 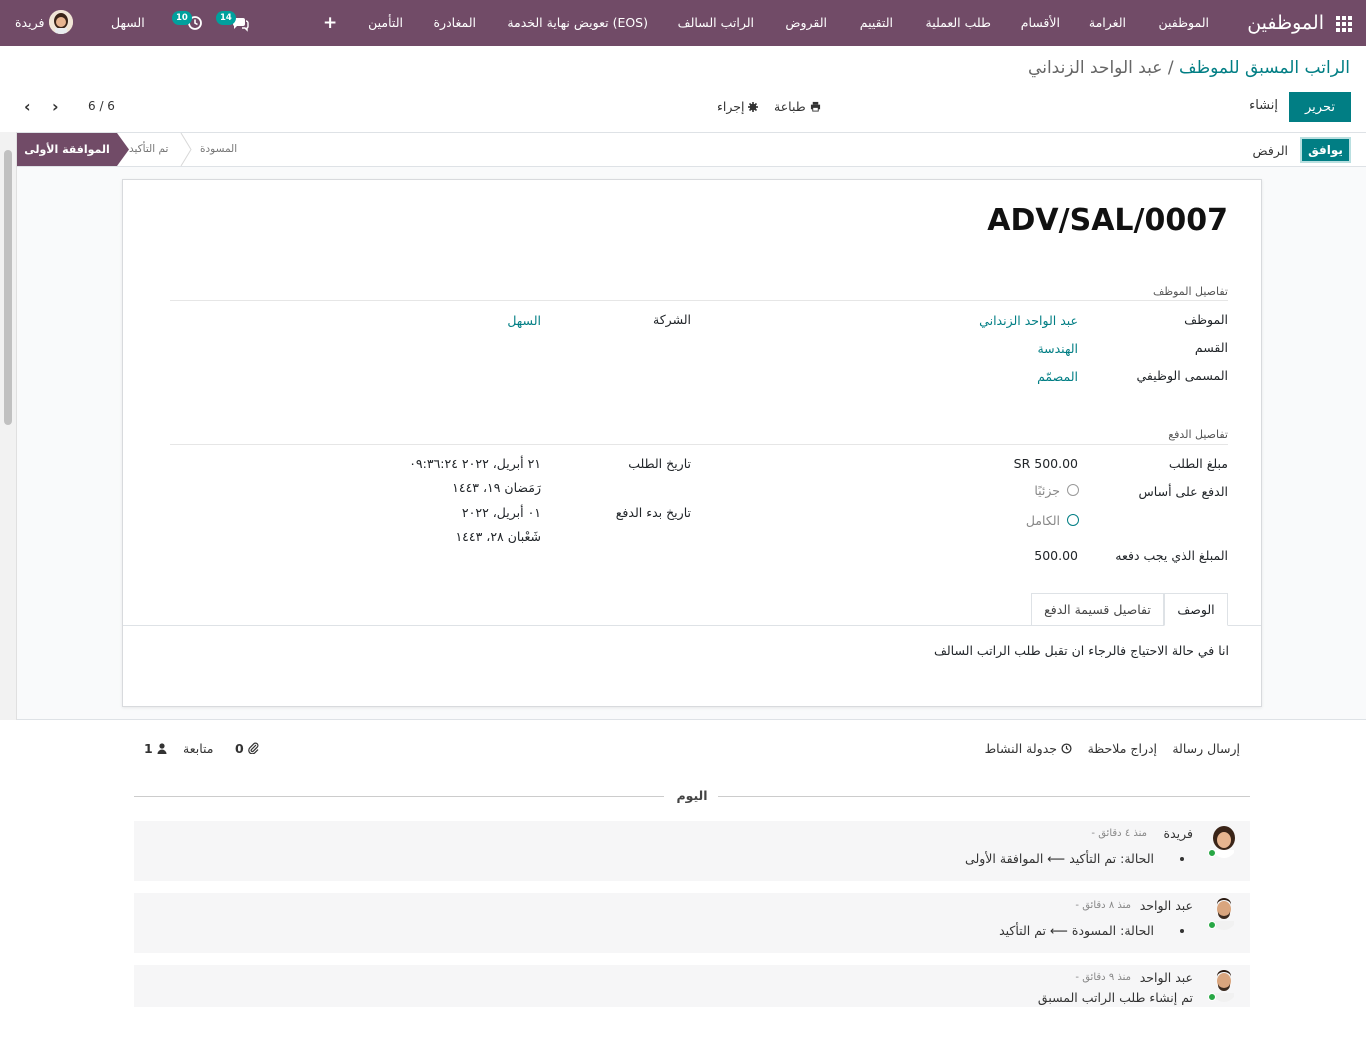 I want to click on breadcrumb-current: عبد الواحد الزنداني, so click(x=1095, y=68).